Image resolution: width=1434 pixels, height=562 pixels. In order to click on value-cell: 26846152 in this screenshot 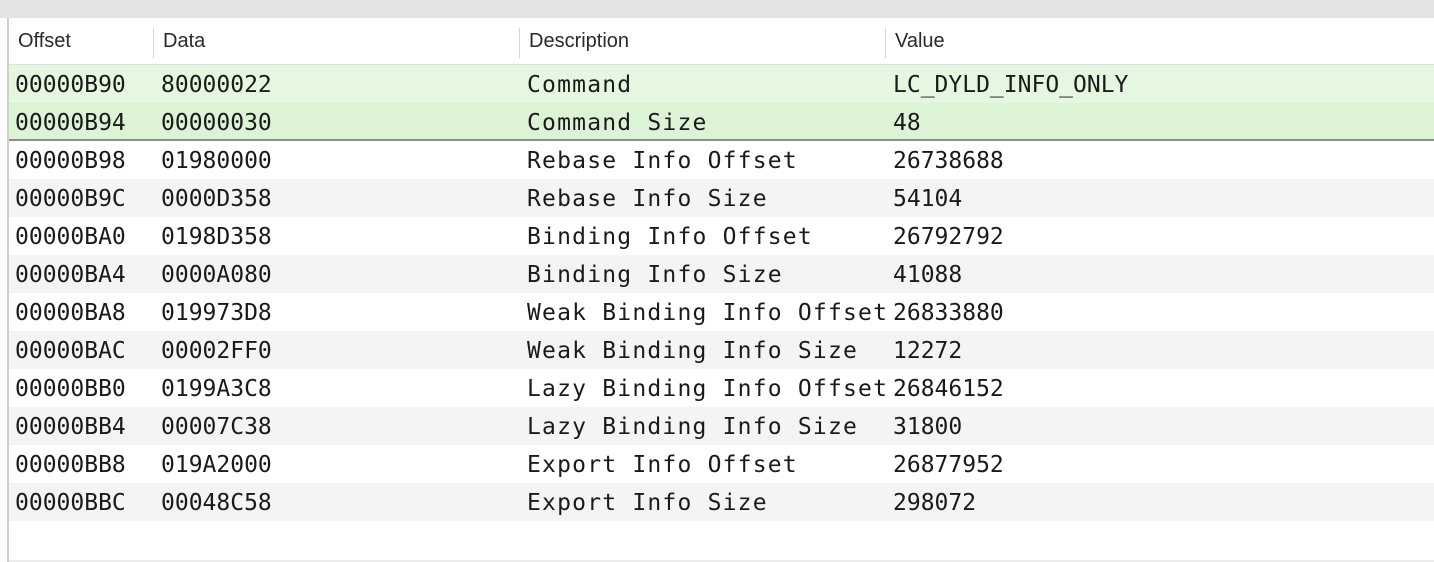, I will do `click(948, 389)`.